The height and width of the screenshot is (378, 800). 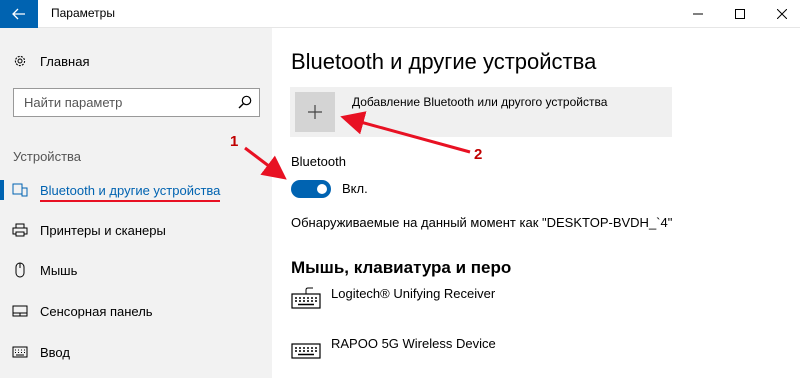 What do you see at coordinates (413, 343) in the screenshot?
I see `device-name: RAPOO 5G Wireless Device` at bounding box center [413, 343].